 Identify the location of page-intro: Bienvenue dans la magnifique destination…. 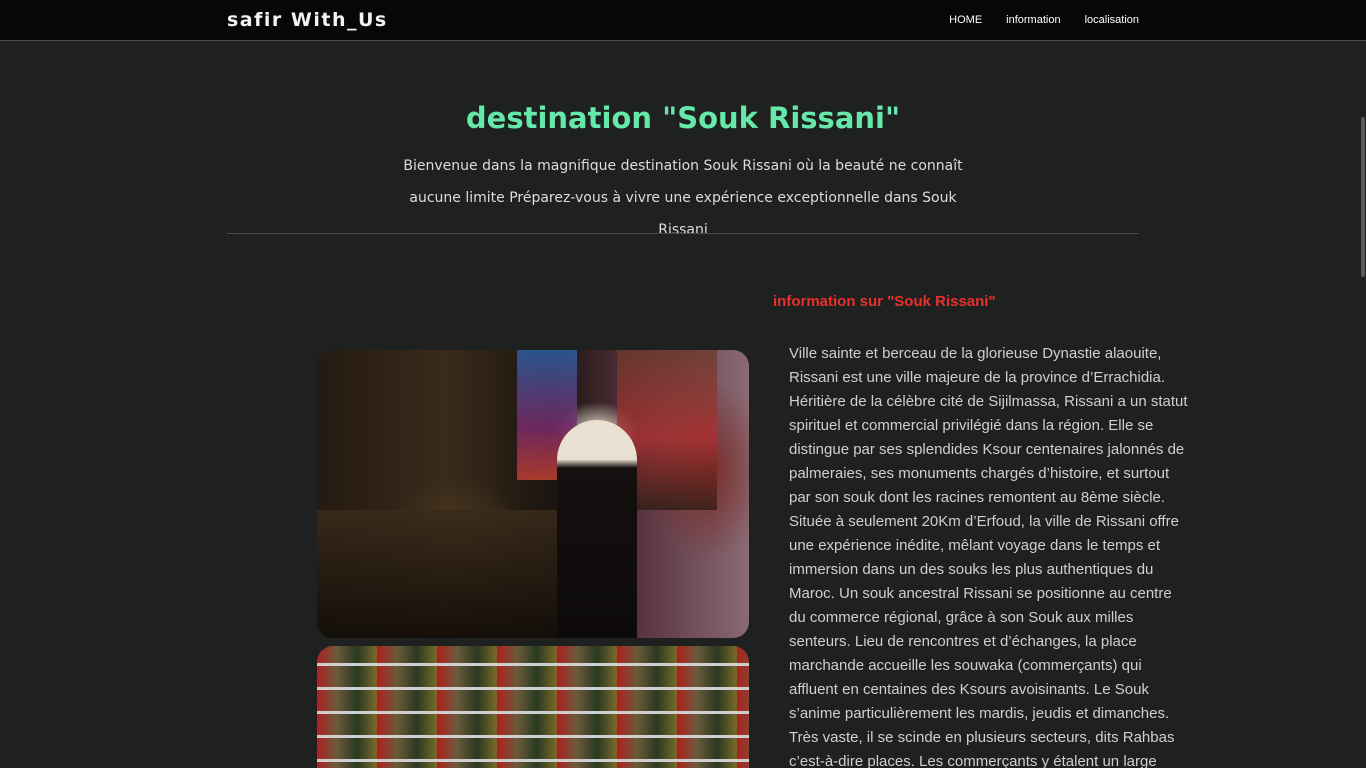
(683, 198).